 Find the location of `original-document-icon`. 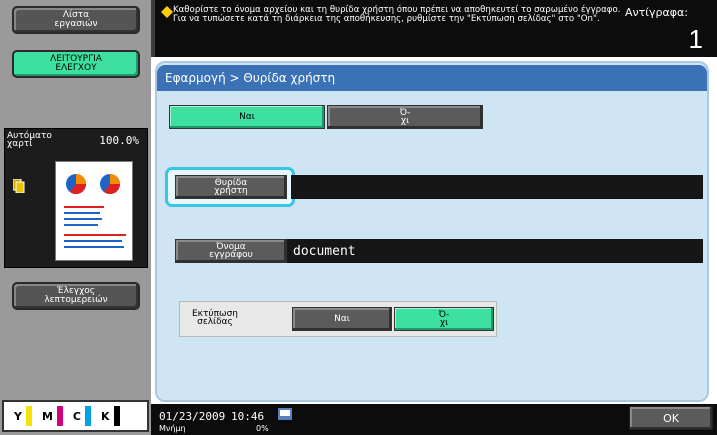

original-document-icon is located at coordinates (19, 186).